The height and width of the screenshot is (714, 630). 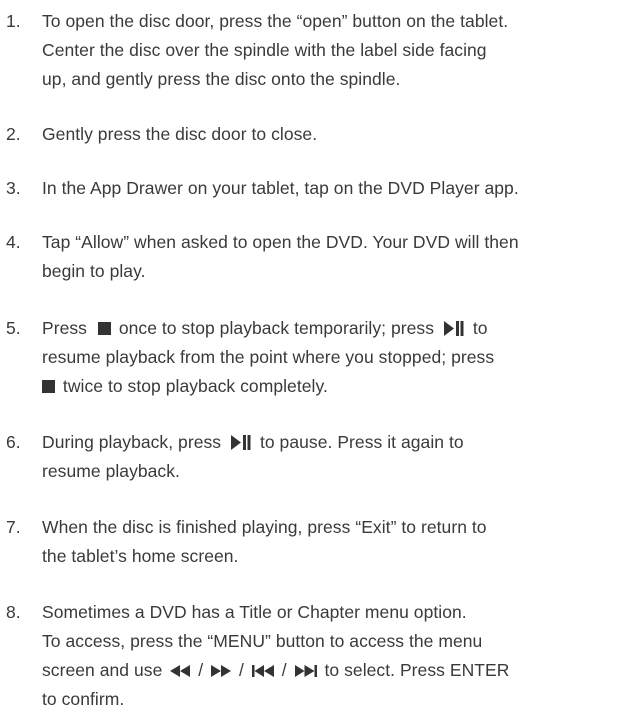 I want to click on skip-previous-icon, so click(x=262, y=671).